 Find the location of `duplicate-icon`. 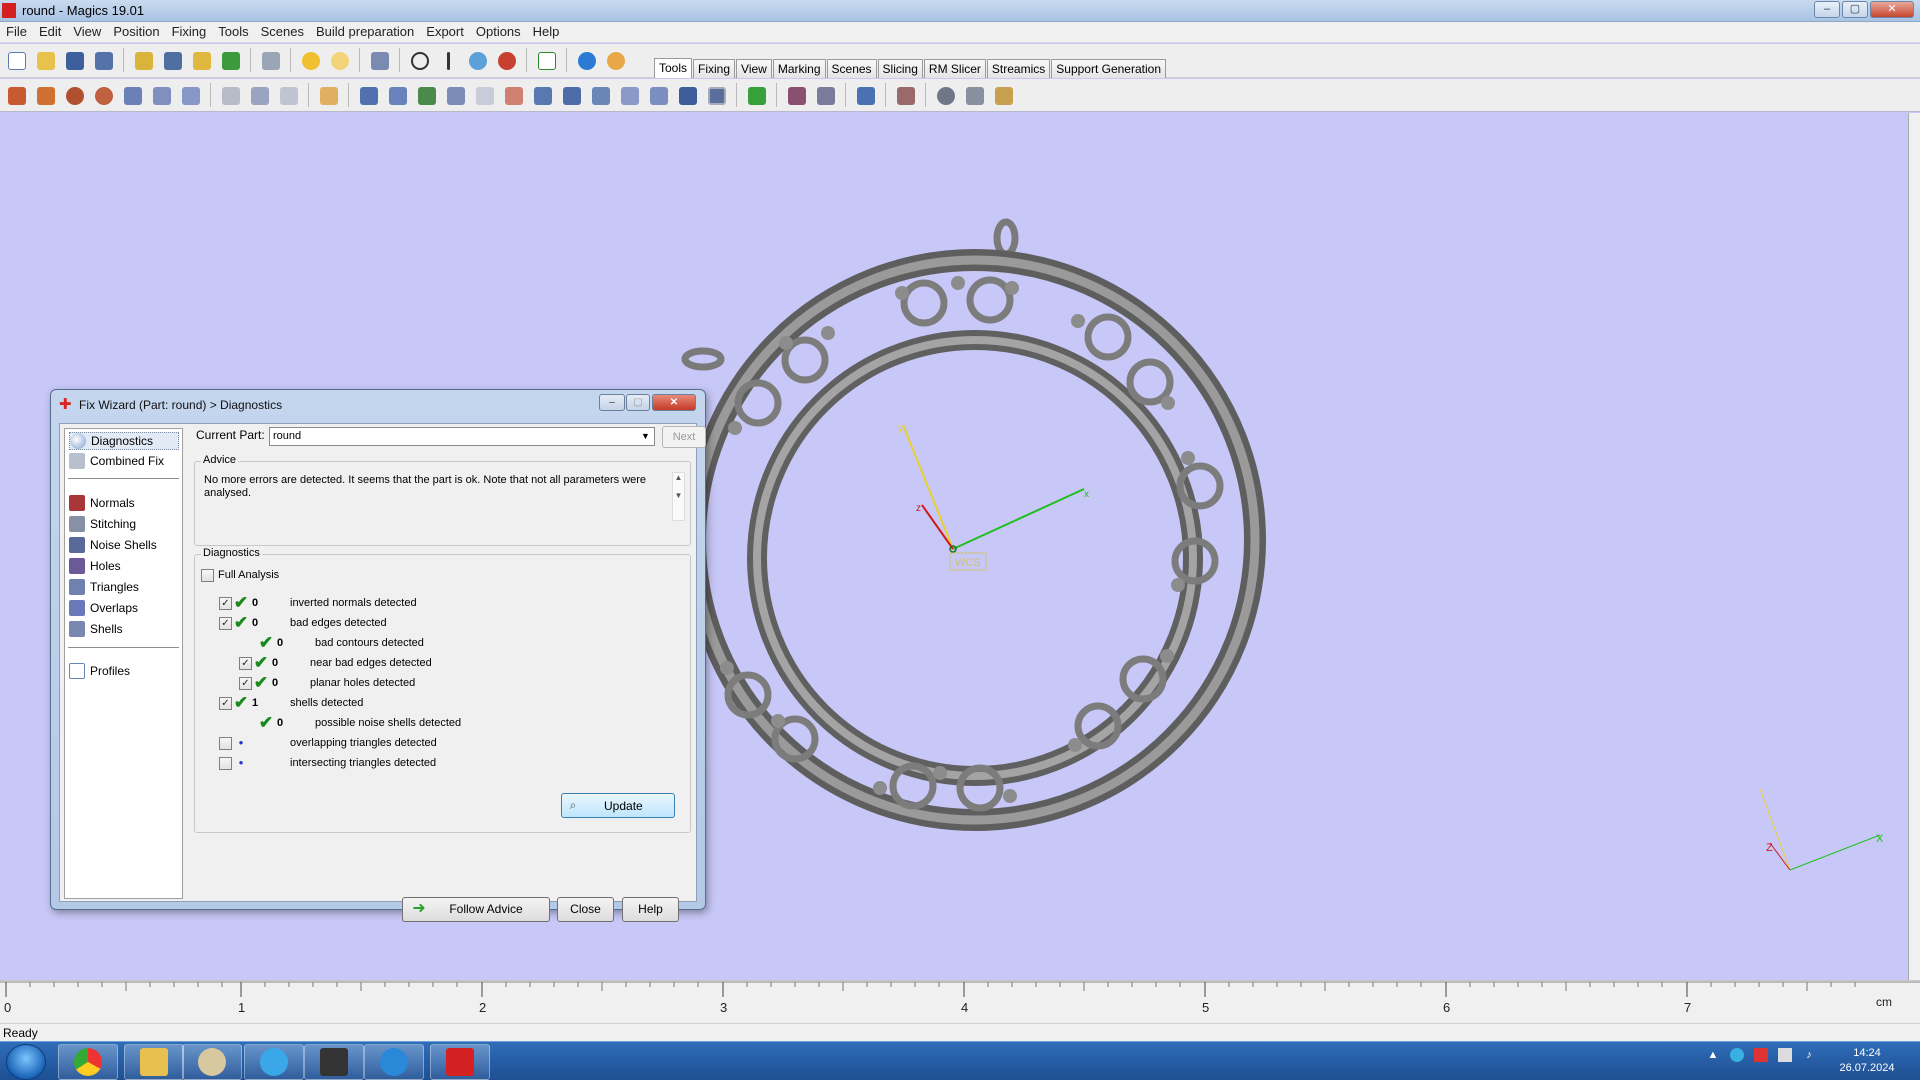

duplicate-icon is located at coordinates (190, 95).